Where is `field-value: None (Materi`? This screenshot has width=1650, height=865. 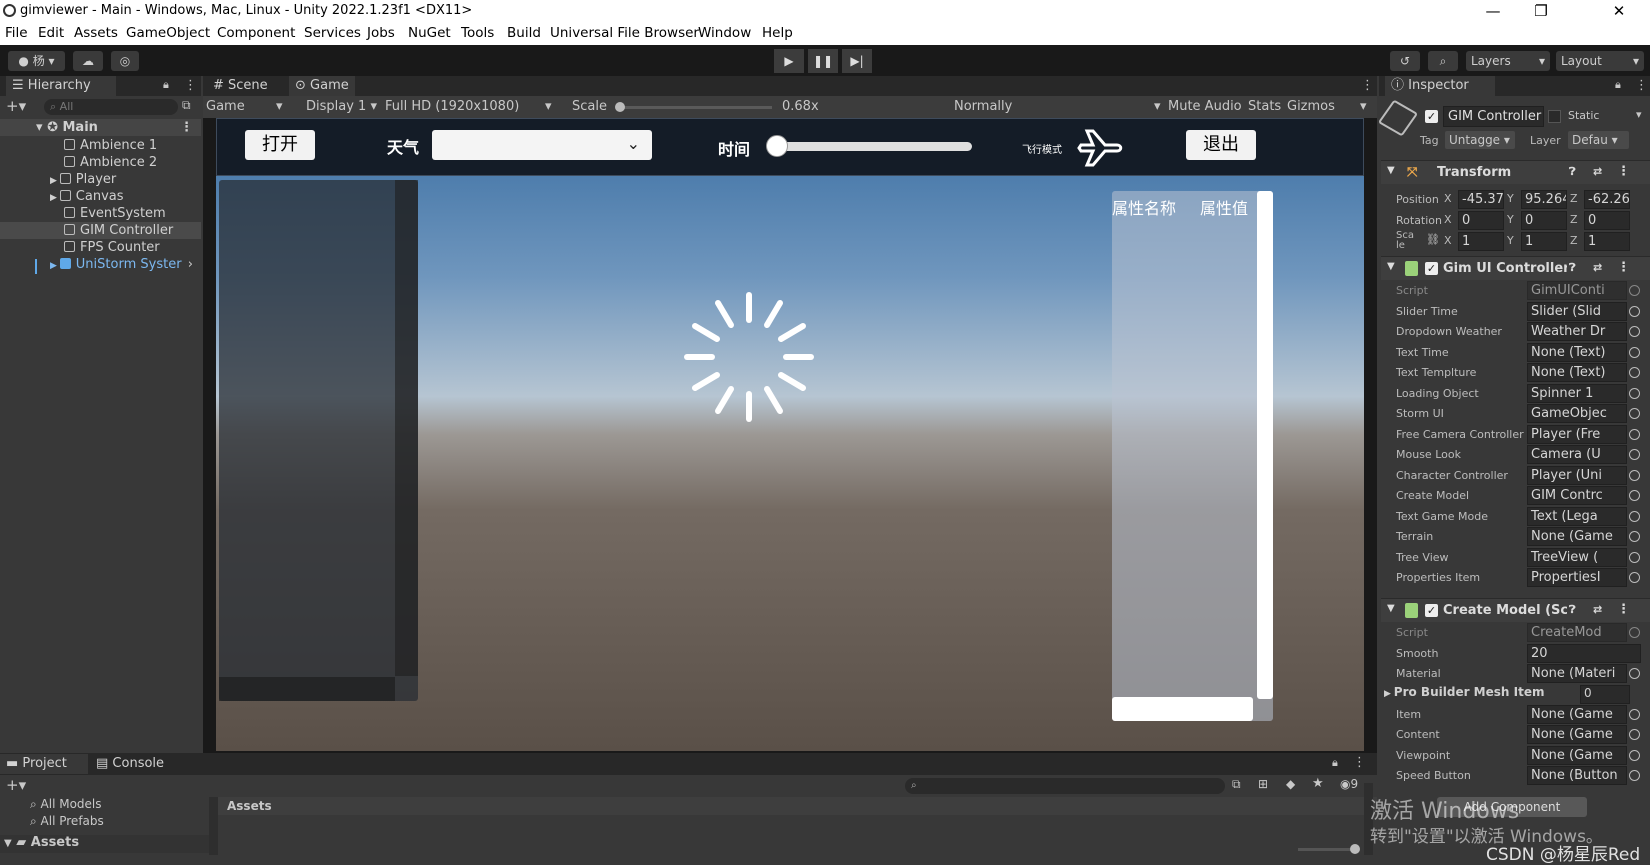
field-value: None (Materi is located at coordinates (1577, 673).